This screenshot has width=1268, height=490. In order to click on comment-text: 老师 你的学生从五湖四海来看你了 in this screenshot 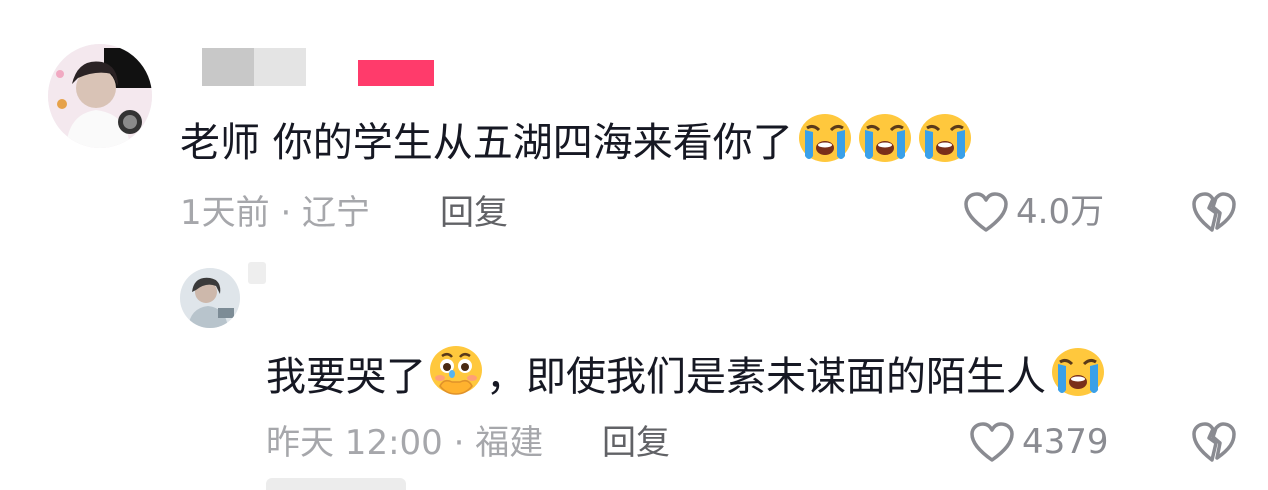, I will do `click(576, 139)`.